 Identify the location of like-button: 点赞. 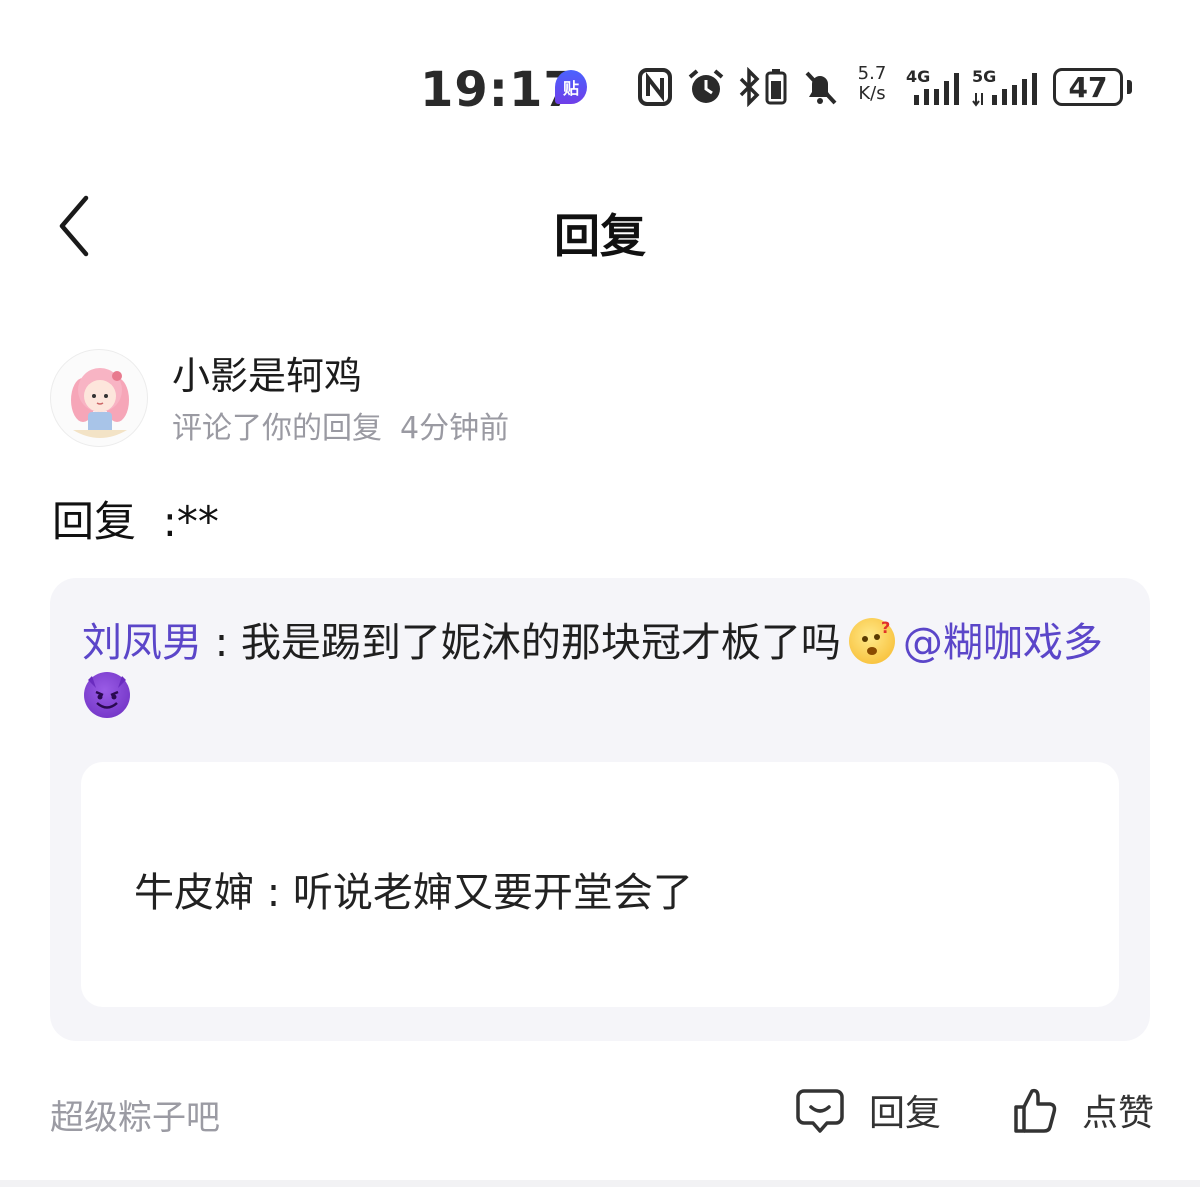
(1083, 1110).